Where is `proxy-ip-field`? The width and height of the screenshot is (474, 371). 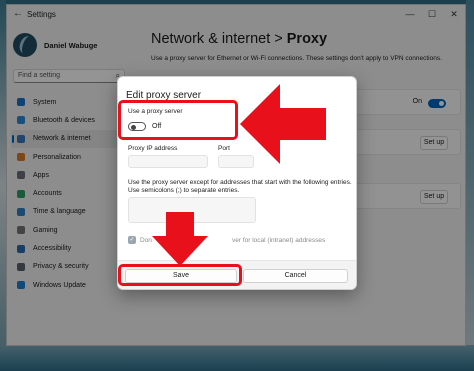 proxy-ip-field is located at coordinates (168, 161).